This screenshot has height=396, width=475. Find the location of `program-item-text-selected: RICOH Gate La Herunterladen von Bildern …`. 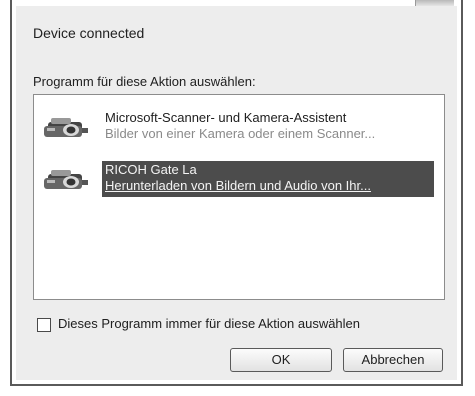

program-item-text-selected: RICOH Gate La Herunterladen von Bildern … is located at coordinates (268, 179).